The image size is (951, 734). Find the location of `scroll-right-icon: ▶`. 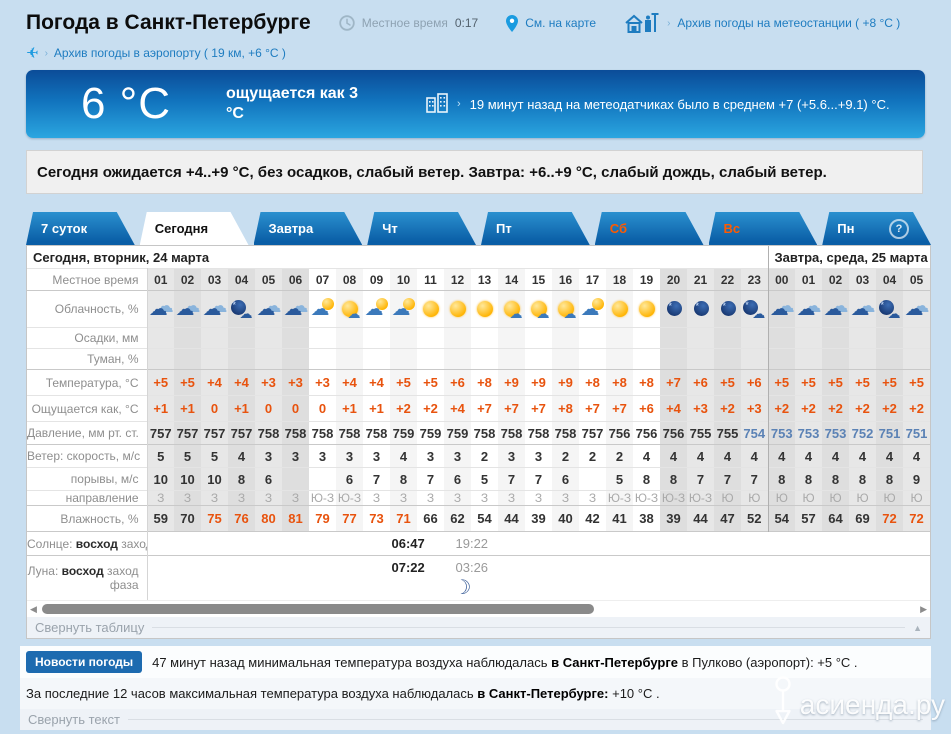

scroll-right-icon: ▶ is located at coordinates (923, 609).